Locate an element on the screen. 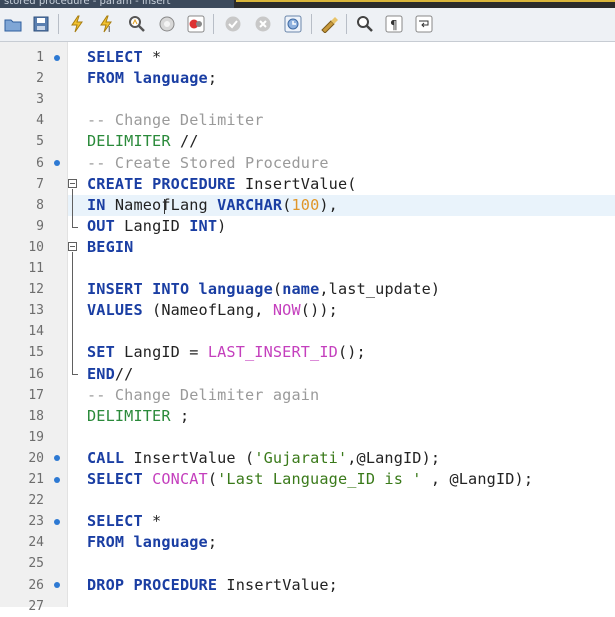 This screenshot has height=617, width=615. code-line: INSERT INTO language(name,last_update) is located at coordinates (263, 289).